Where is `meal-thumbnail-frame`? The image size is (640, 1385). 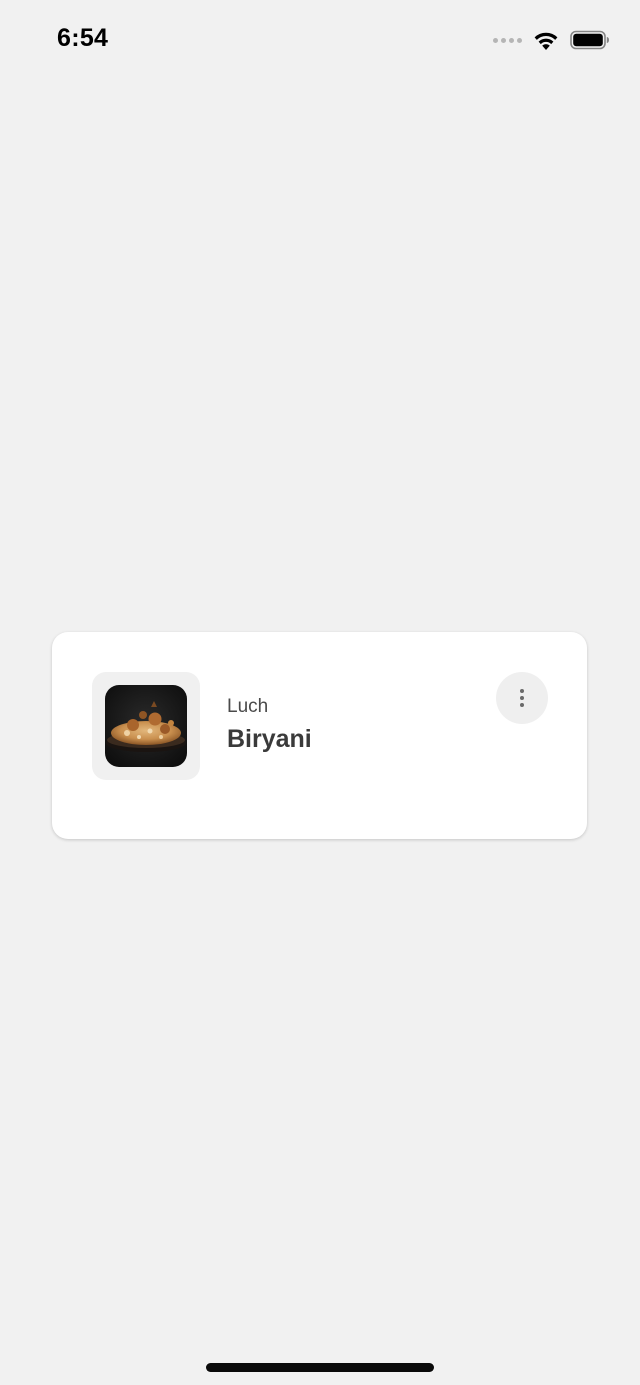
meal-thumbnail-frame is located at coordinates (146, 726).